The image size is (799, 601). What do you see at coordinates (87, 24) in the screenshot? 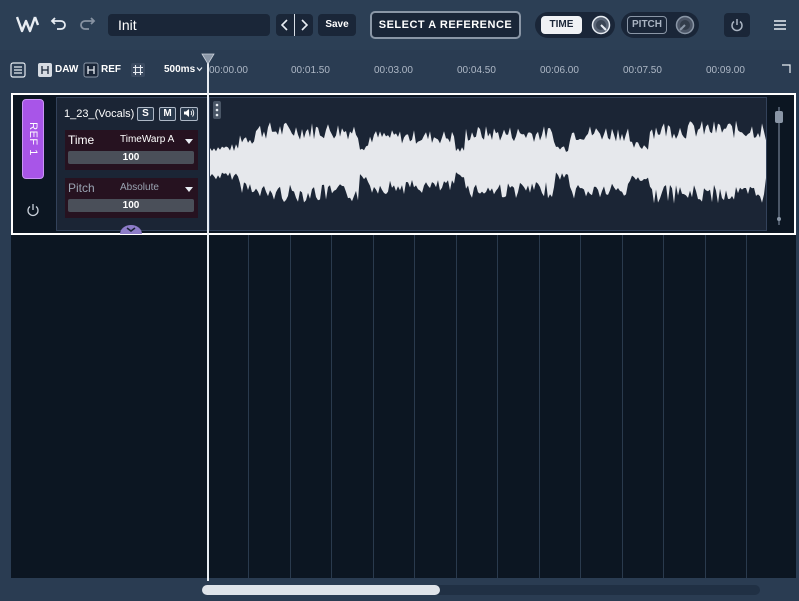
I see `redo-icon` at bounding box center [87, 24].